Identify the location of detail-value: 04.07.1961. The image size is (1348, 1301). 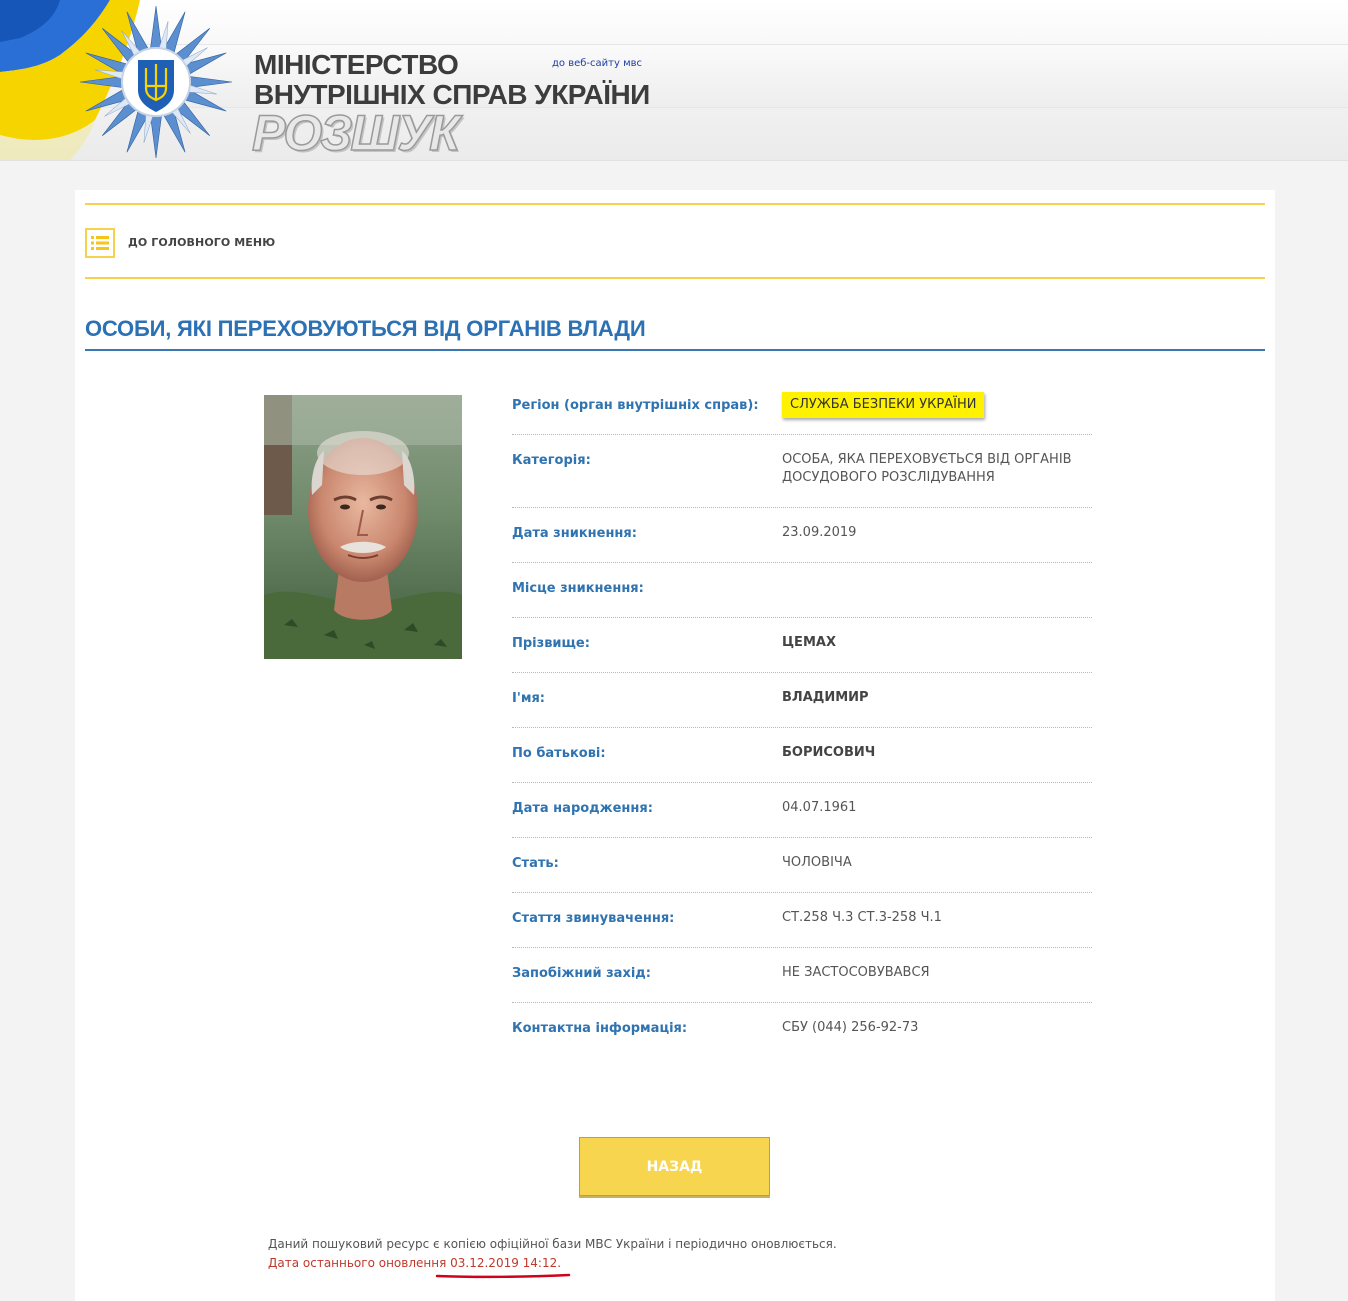
(819, 807).